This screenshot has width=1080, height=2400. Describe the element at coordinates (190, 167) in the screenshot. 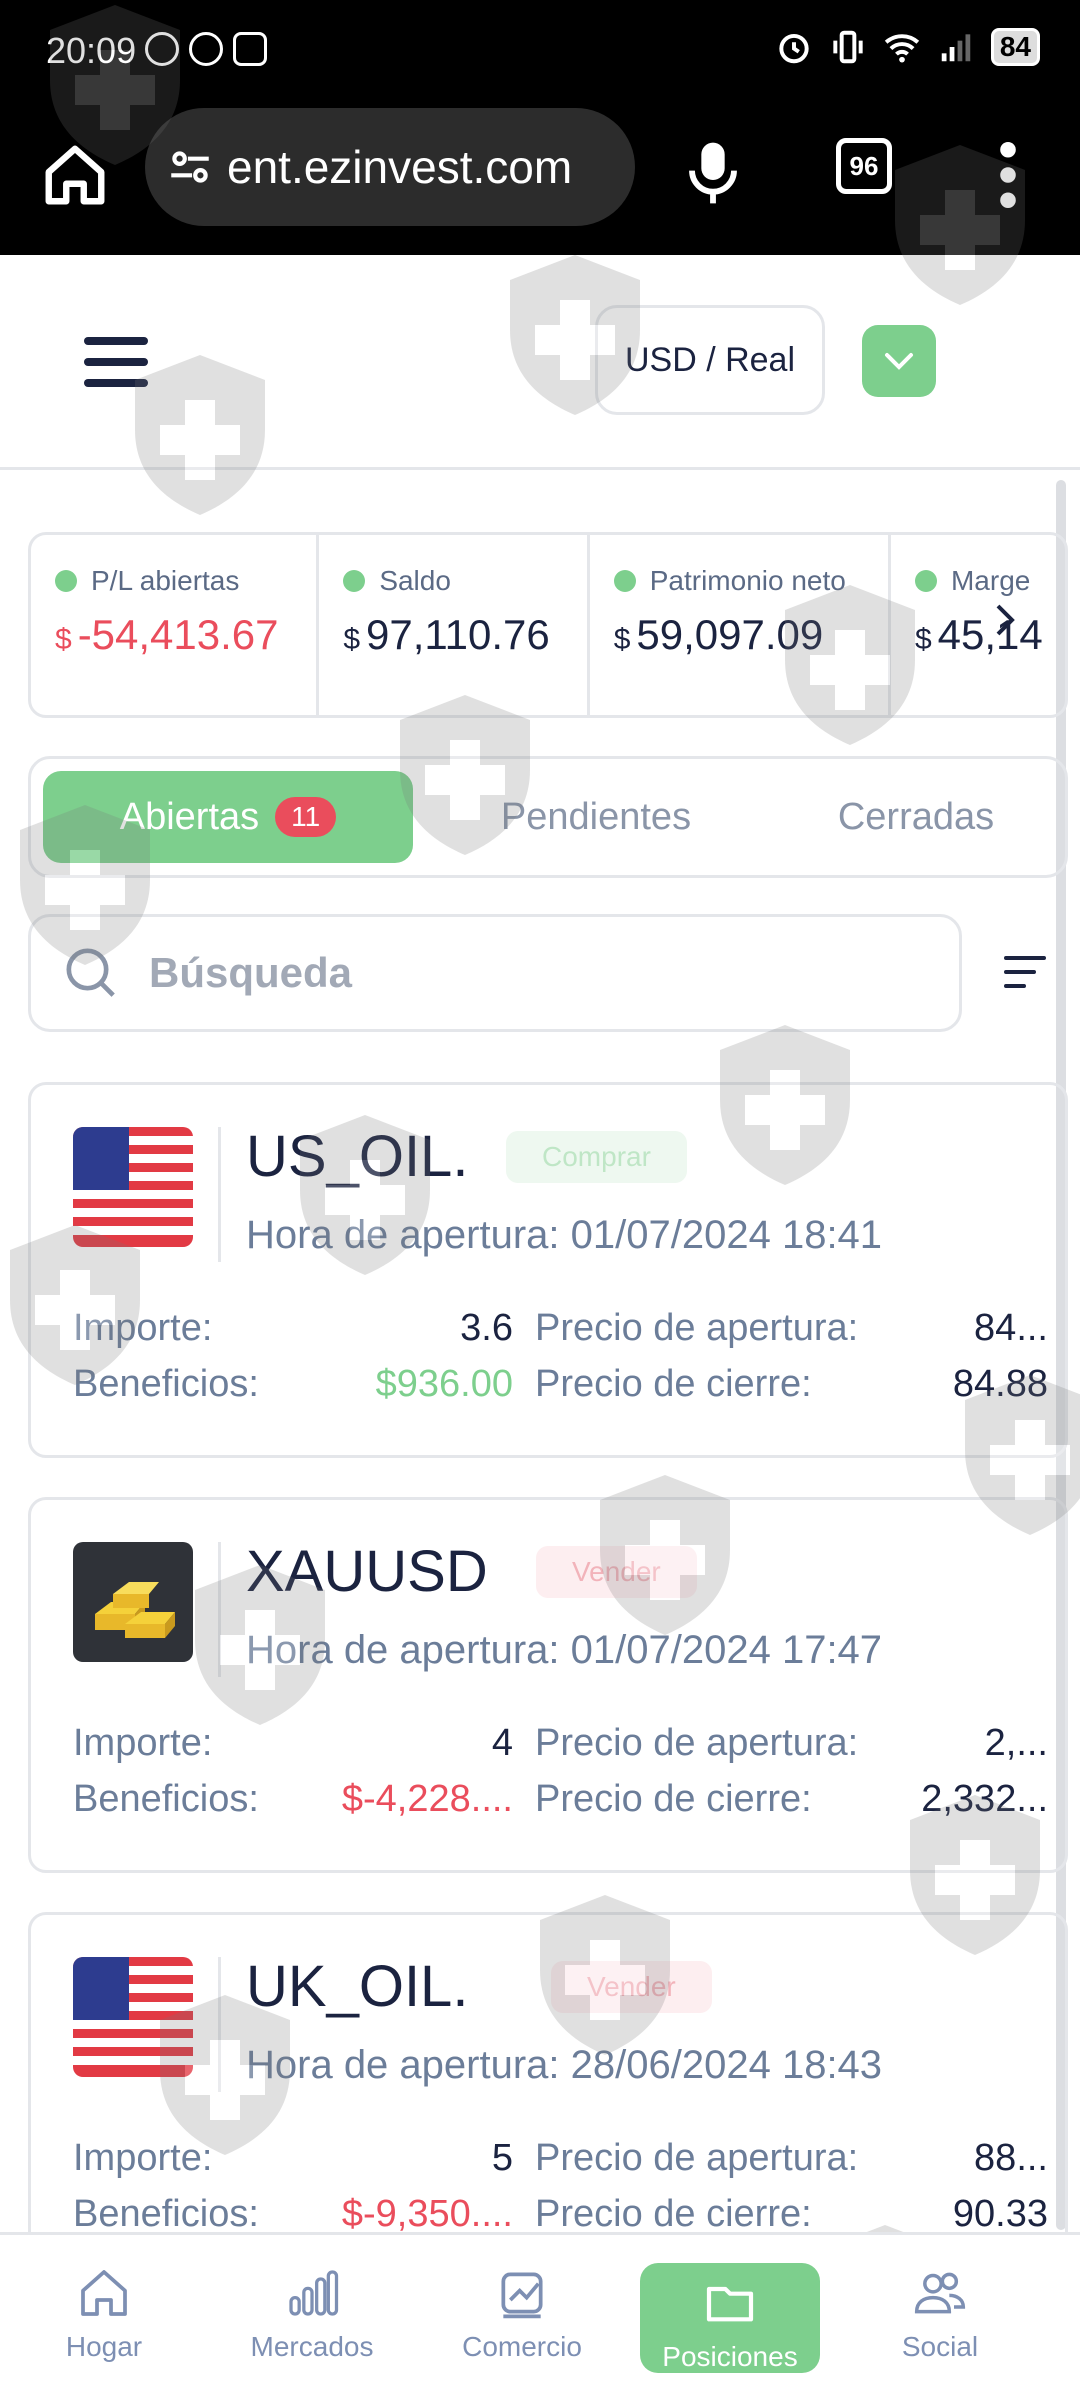

I see `site-settings-icon` at that location.